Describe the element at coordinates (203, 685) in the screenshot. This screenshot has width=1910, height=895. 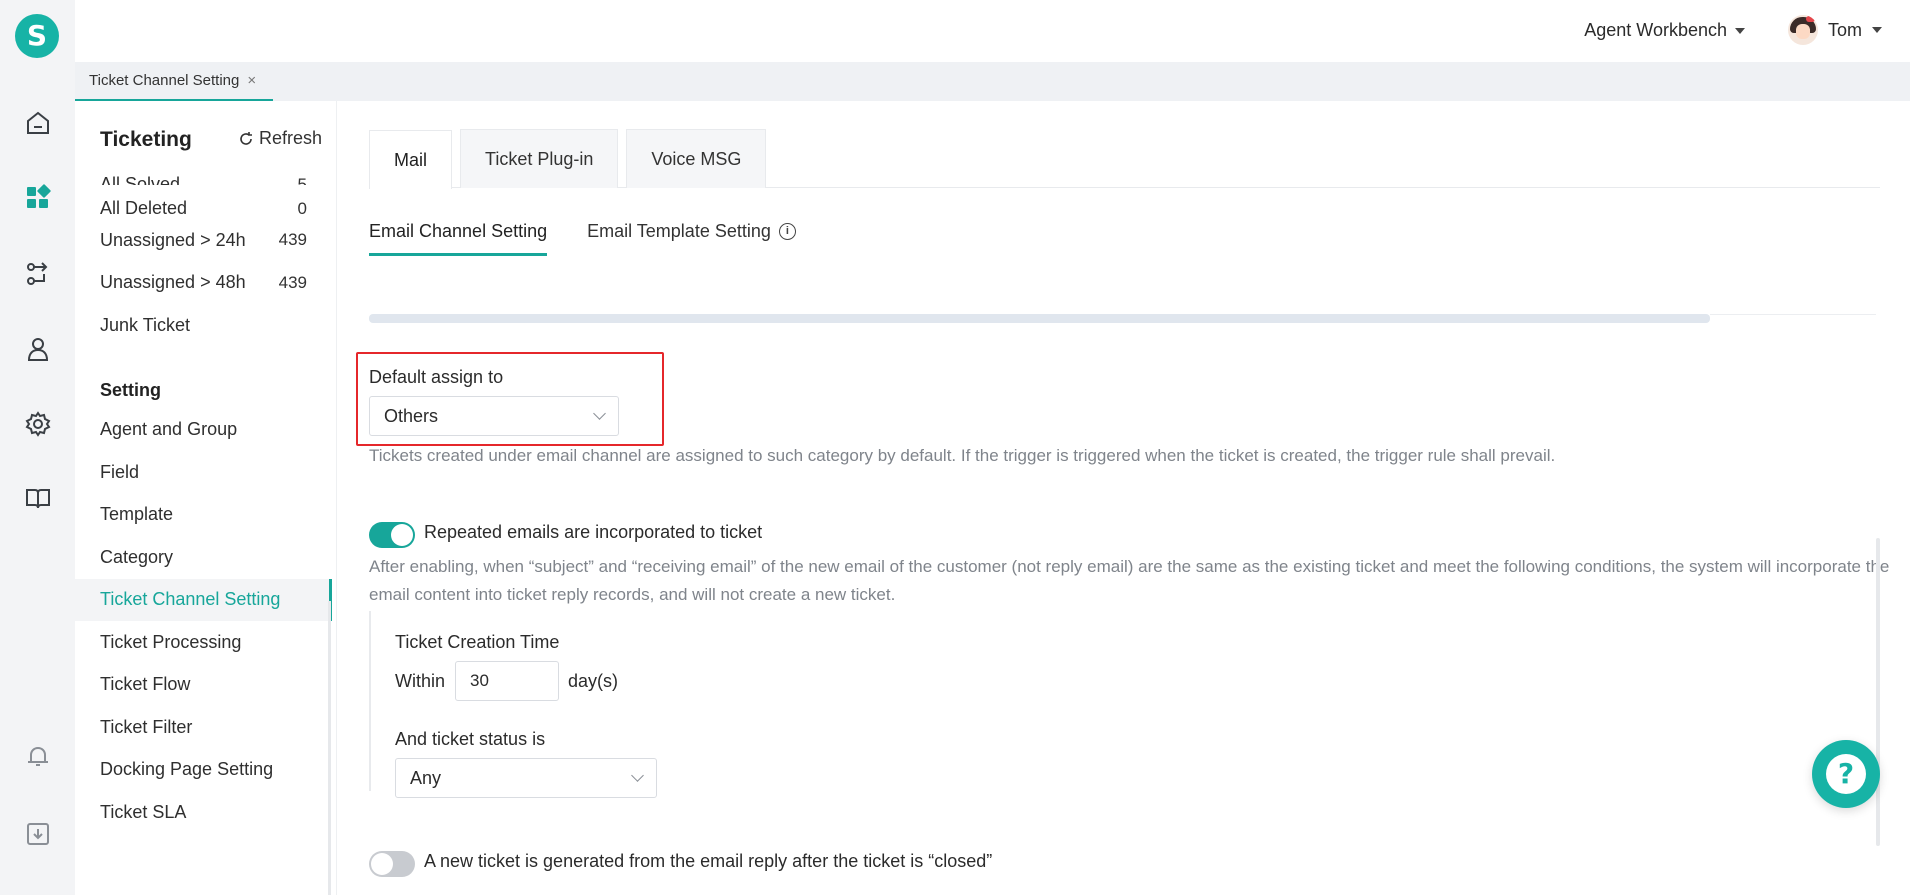
I see `sidebar-item-ticket-flow: Ticket Flow` at that location.